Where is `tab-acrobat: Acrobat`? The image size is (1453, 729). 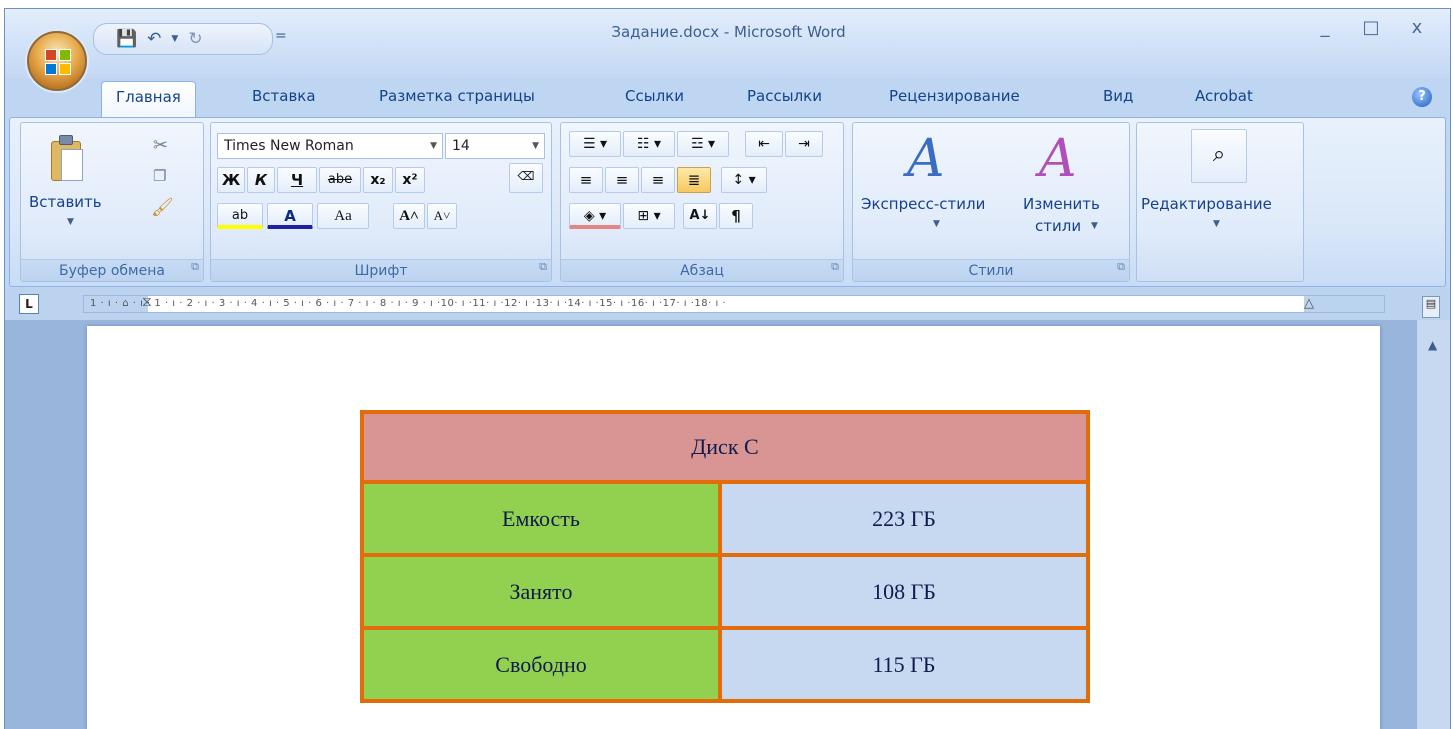
tab-acrobat: Acrobat is located at coordinates (1224, 96).